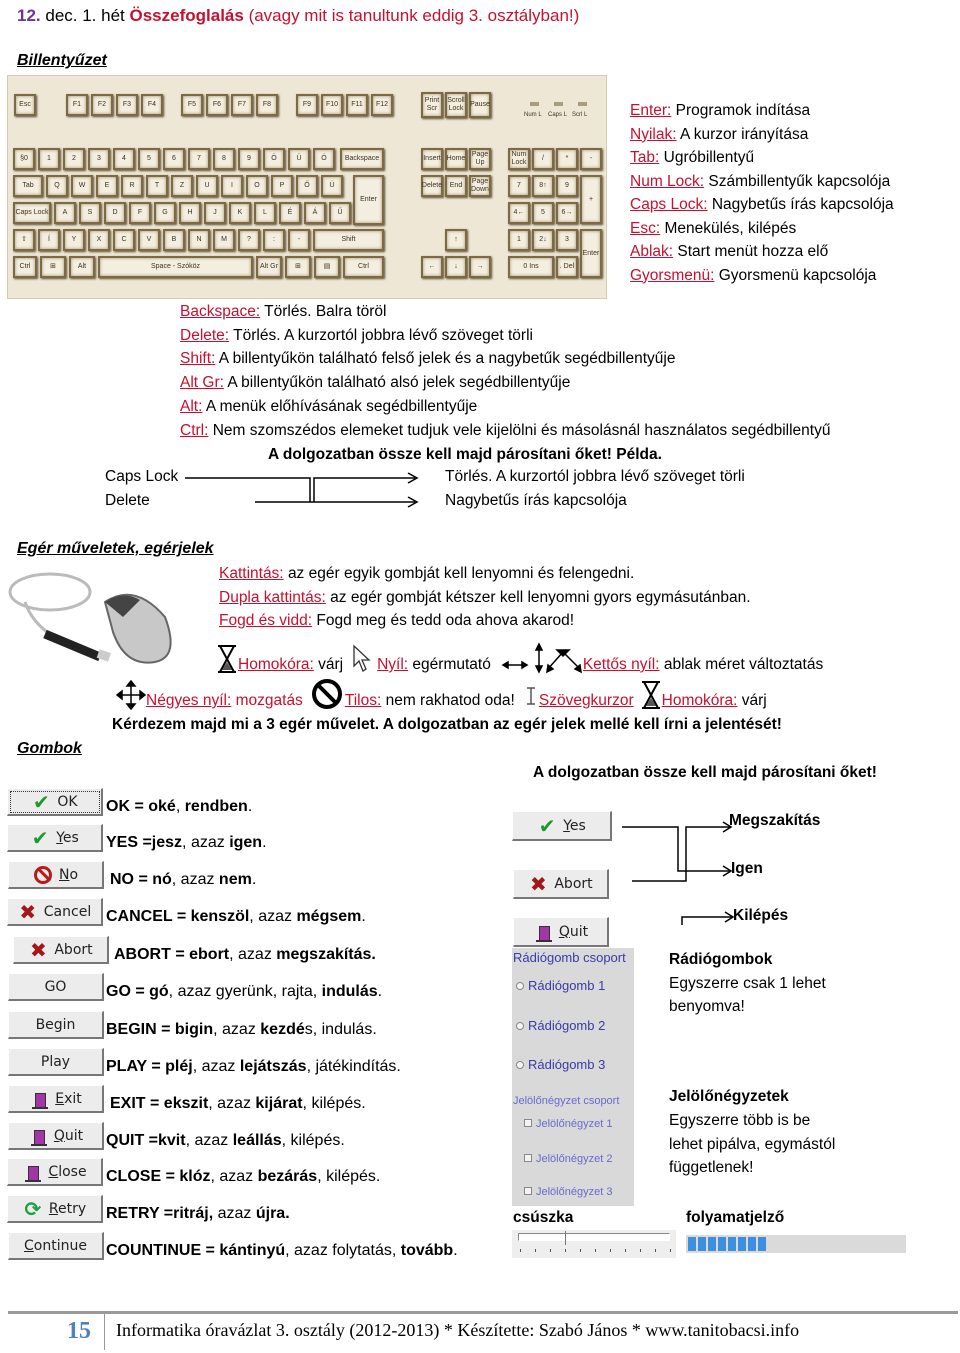 The width and height of the screenshot is (960, 1353). I want to click on button-description: EXIT = ekszit, azaz kijárat, kilépés., so click(238, 1104).